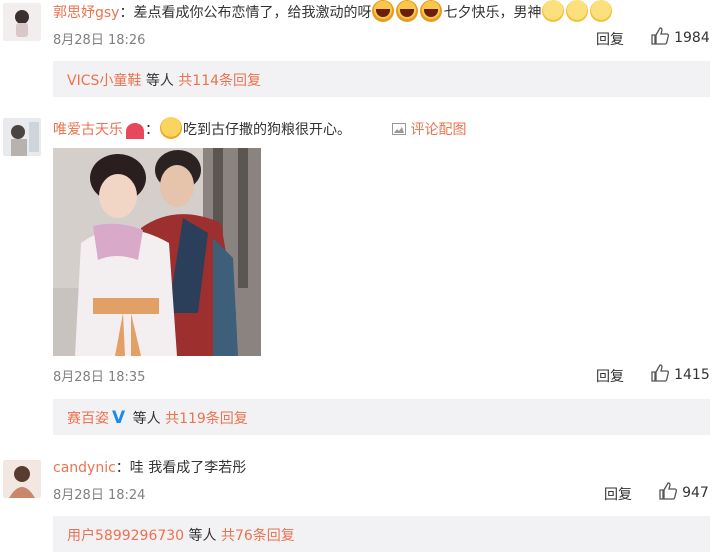 This screenshot has height=552, width=720. What do you see at coordinates (84, 468) in the screenshot?
I see `comment-username: candynic` at bounding box center [84, 468].